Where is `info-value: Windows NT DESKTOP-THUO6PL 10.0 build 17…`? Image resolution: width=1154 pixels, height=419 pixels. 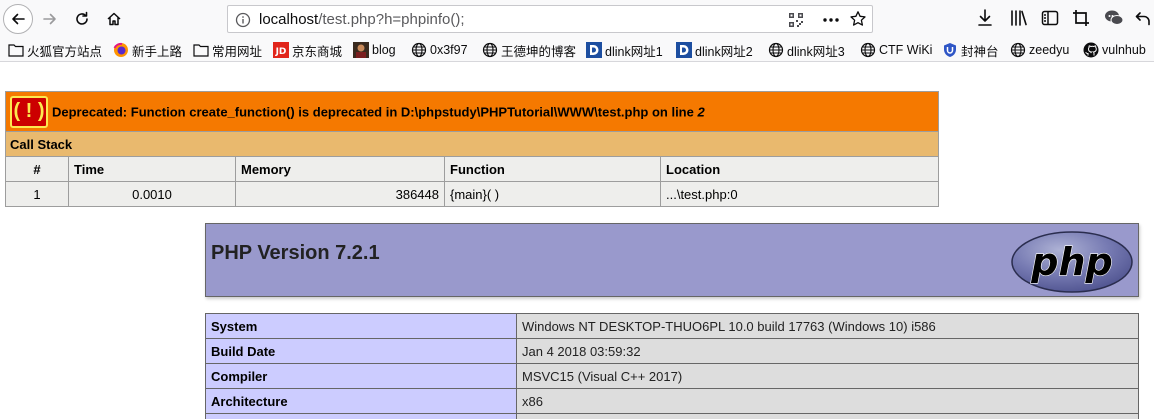
info-value: Windows NT DESKTOP-THUO6PL 10.0 build 17… is located at coordinates (827, 326).